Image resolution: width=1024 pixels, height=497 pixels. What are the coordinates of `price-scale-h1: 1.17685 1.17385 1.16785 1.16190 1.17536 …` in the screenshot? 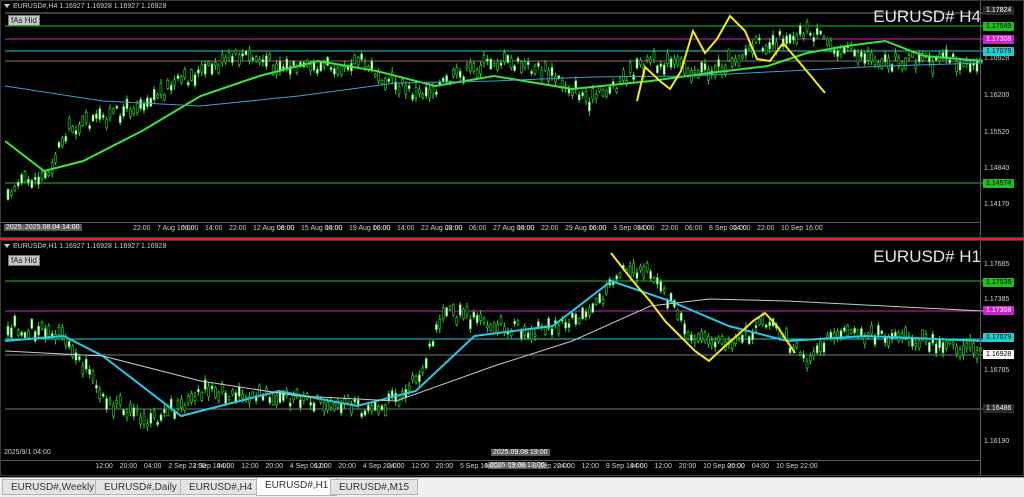 It's located at (1001, 358).